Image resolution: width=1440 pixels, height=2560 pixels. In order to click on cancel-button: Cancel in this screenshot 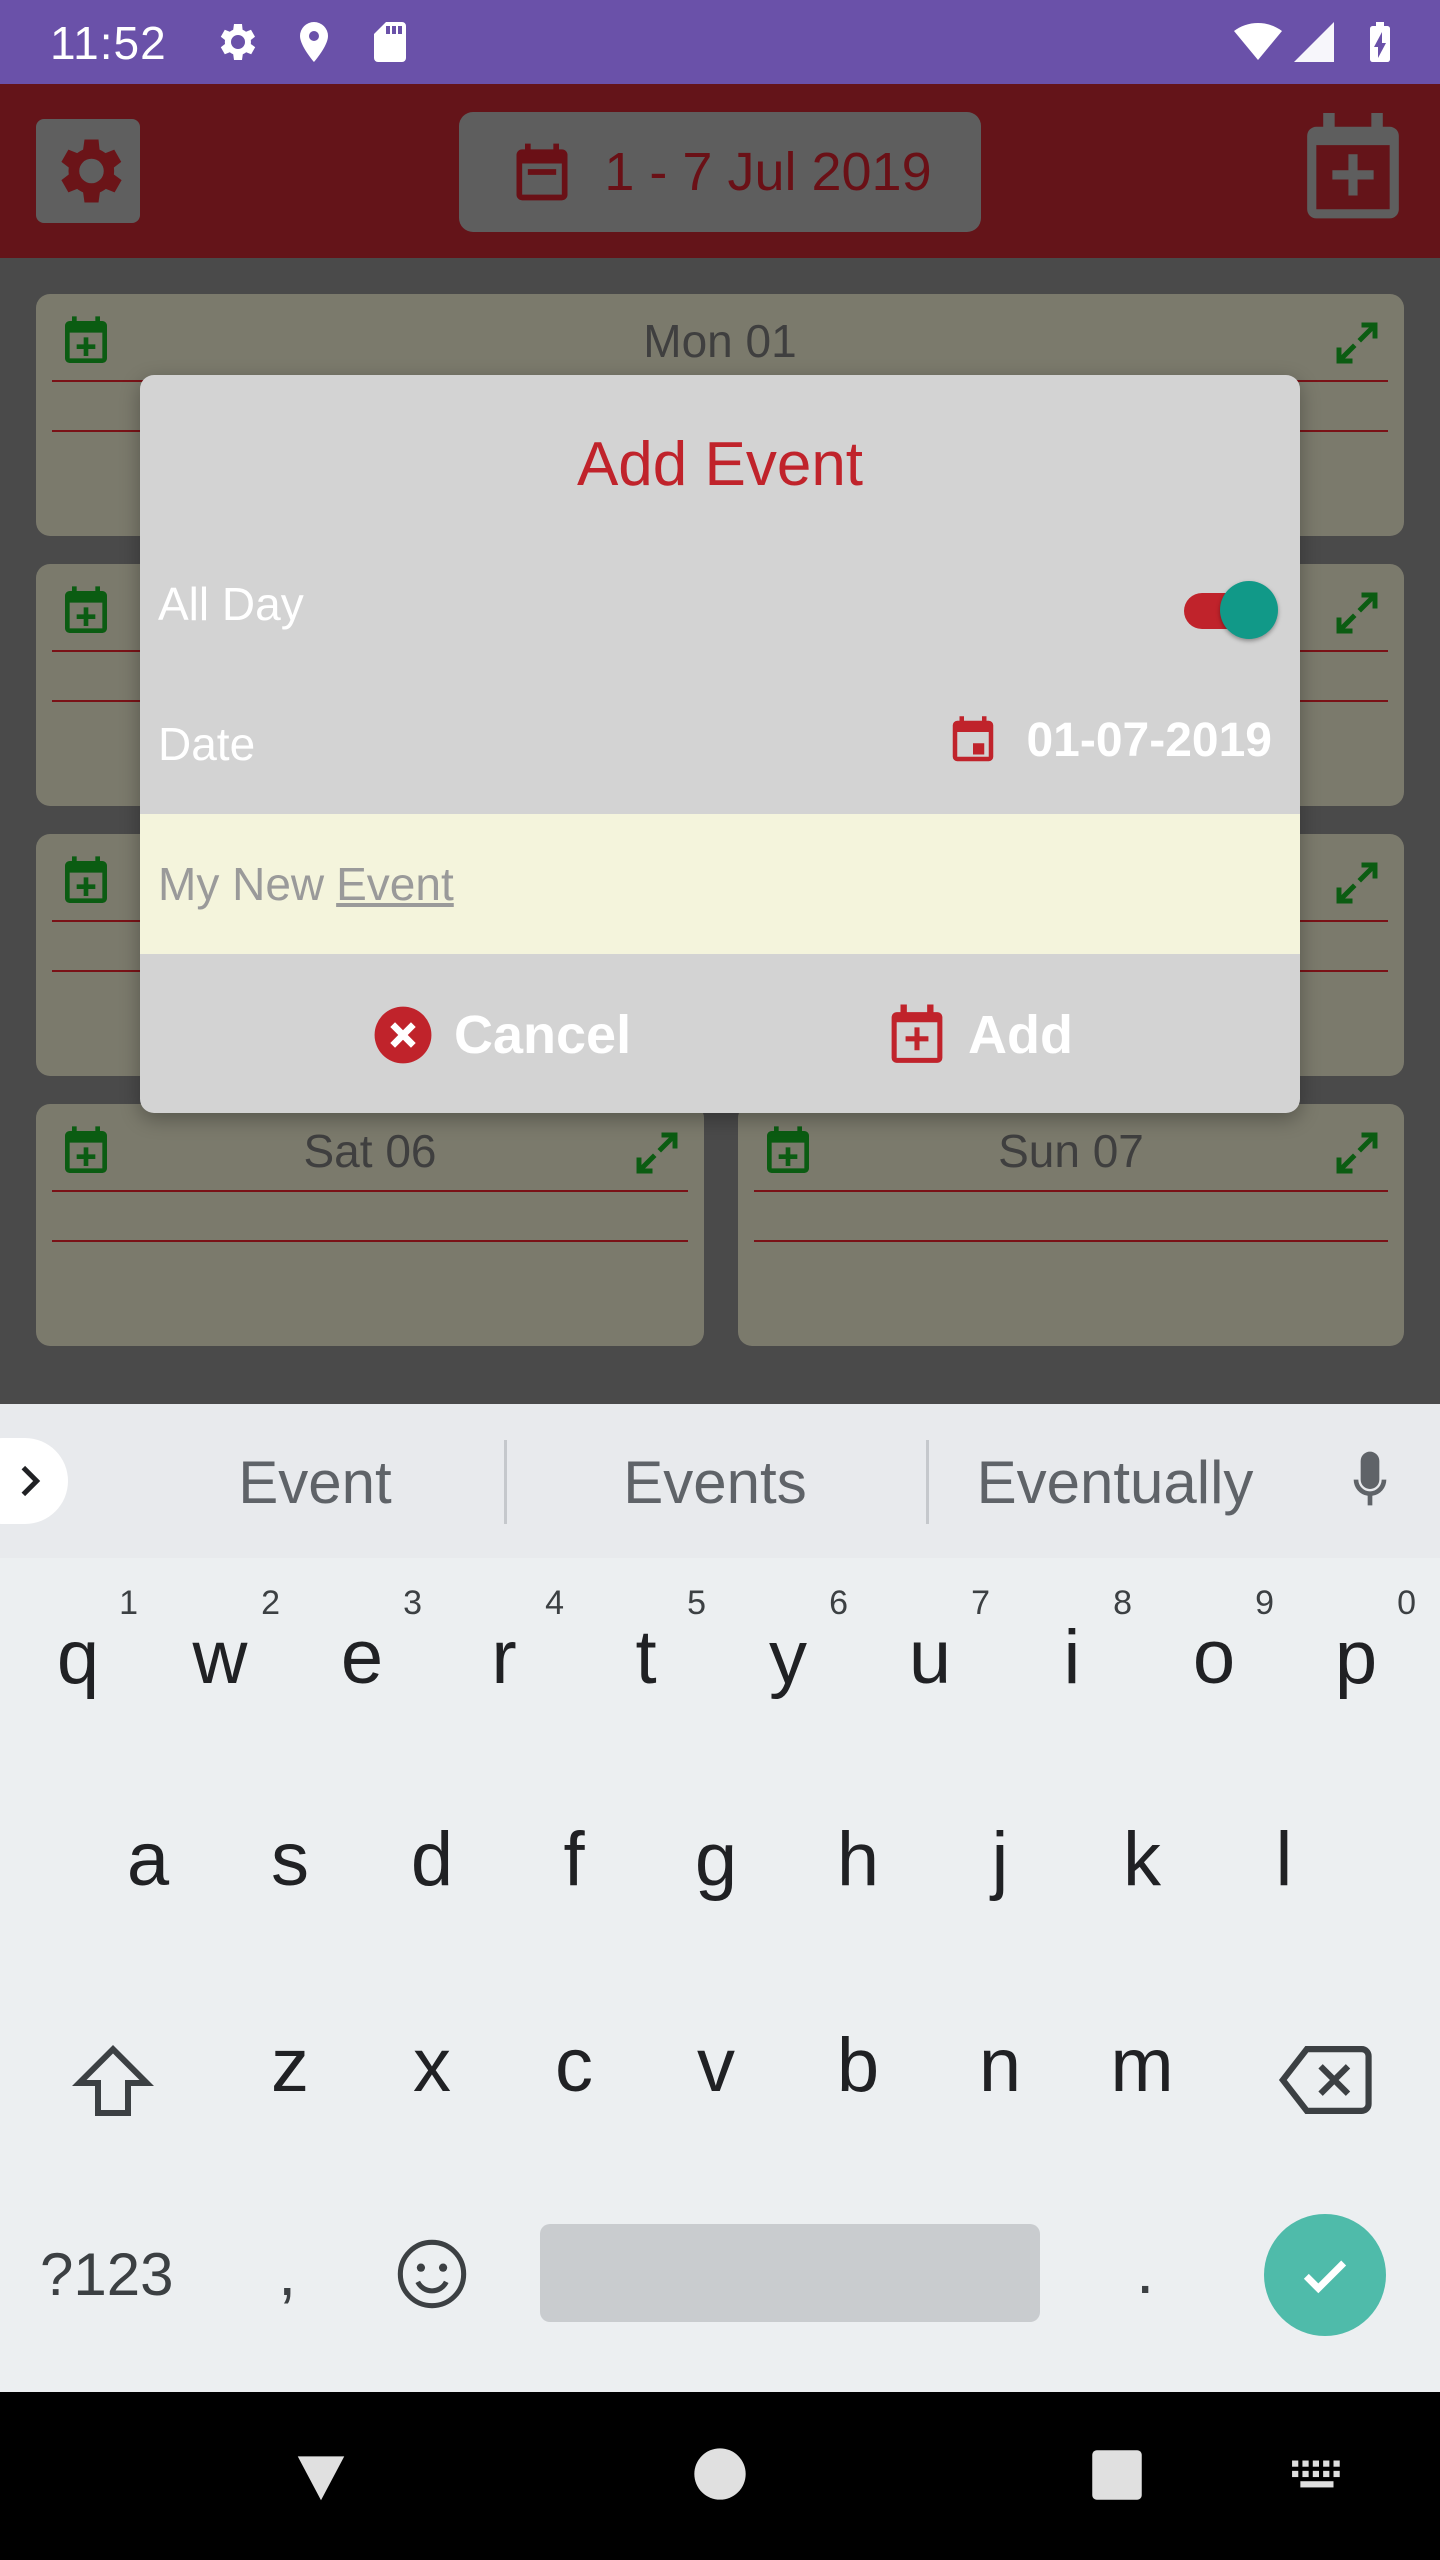, I will do `click(501, 1035)`.